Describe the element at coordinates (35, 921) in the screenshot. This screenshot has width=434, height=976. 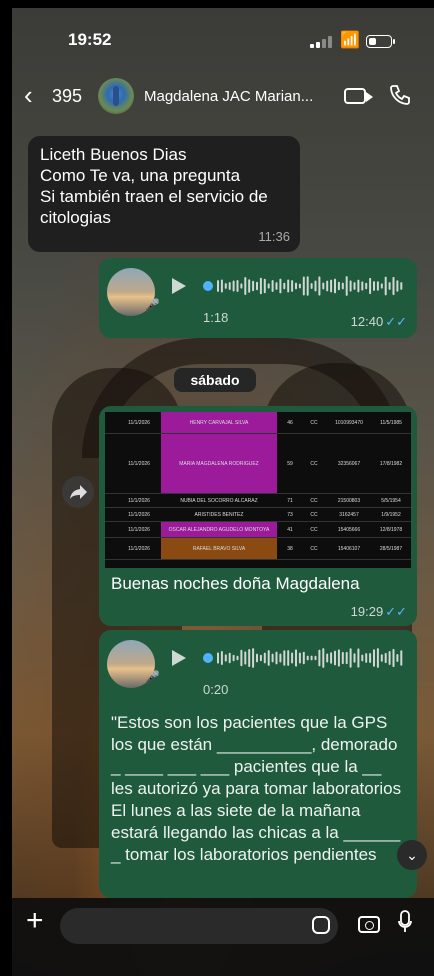
I see `plus-icon: +` at that location.